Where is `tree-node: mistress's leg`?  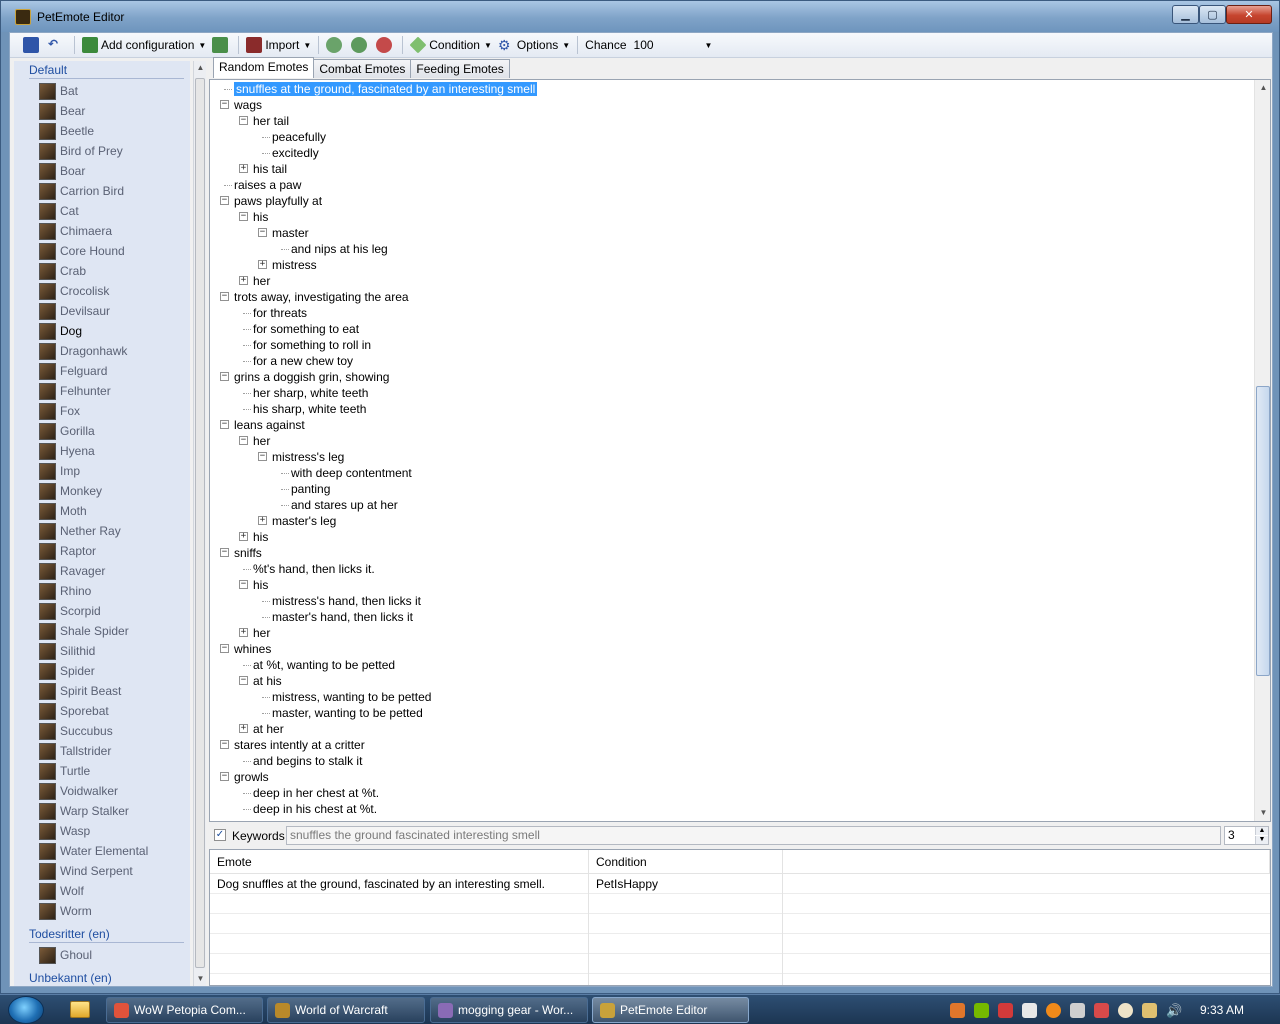 tree-node: mistress's leg is located at coordinates (308, 457).